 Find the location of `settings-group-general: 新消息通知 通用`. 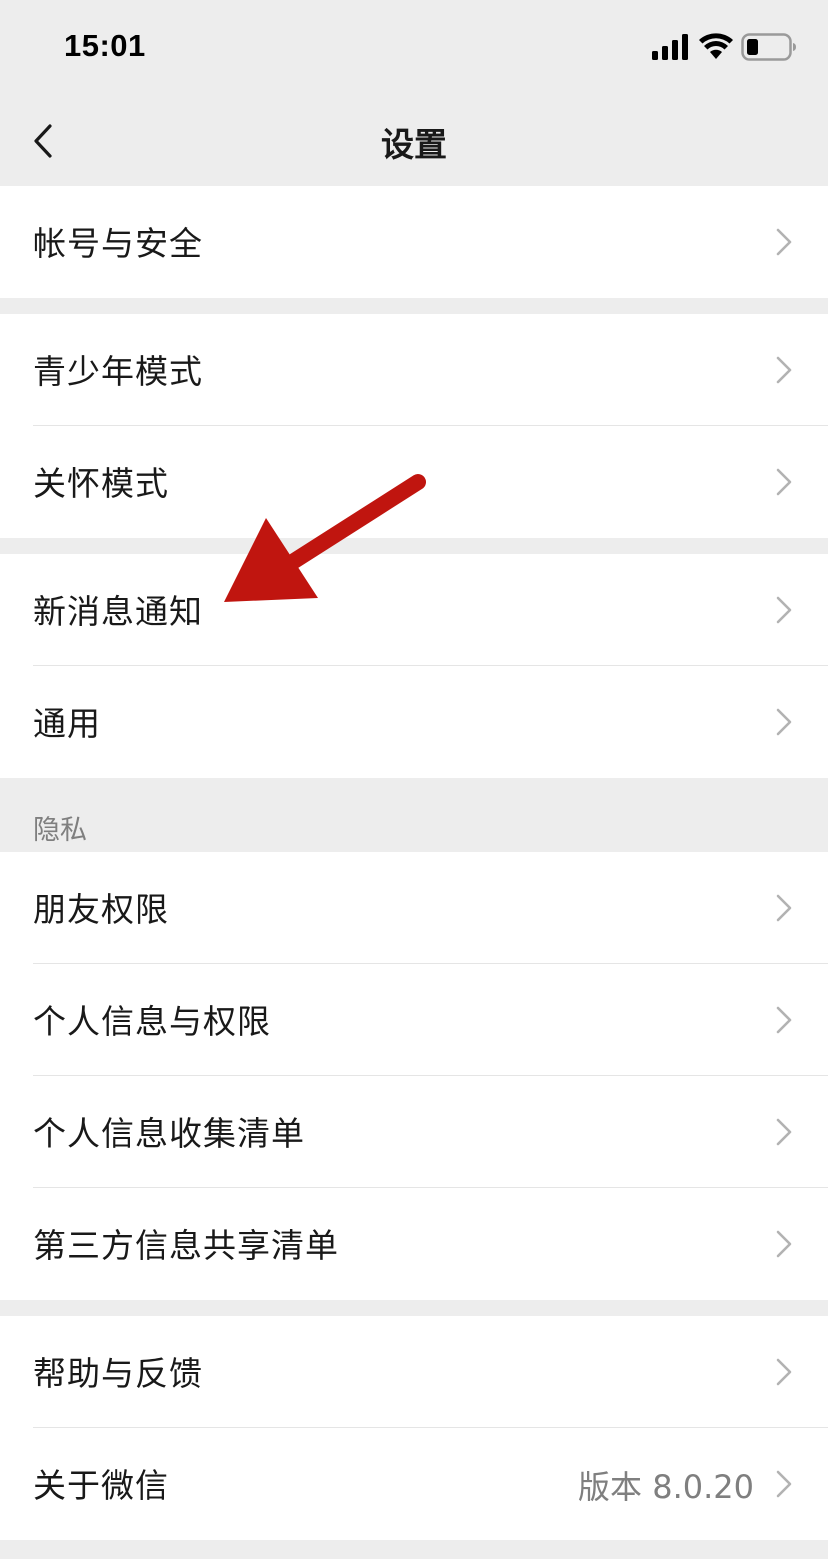

settings-group-general: 新消息通知 通用 is located at coordinates (414, 666).